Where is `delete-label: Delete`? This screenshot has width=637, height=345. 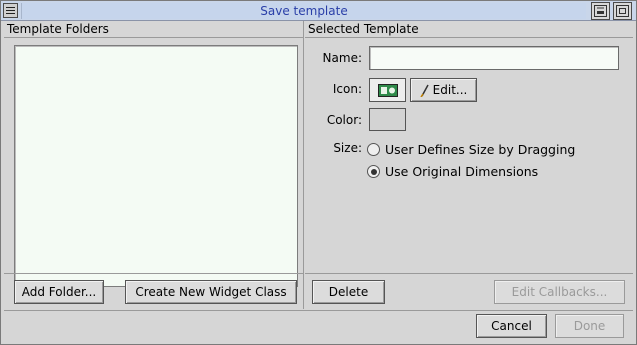
delete-label: Delete is located at coordinates (348, 292).